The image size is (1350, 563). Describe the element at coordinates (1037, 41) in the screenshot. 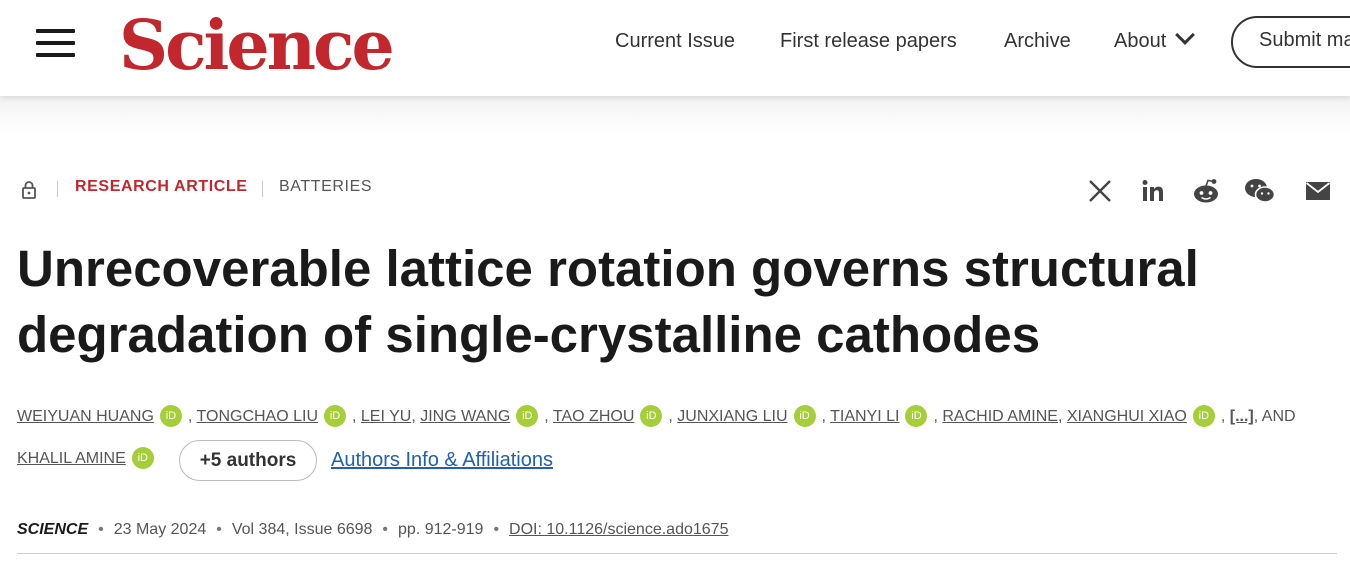

I see `nav-archive: Archive` at that location.